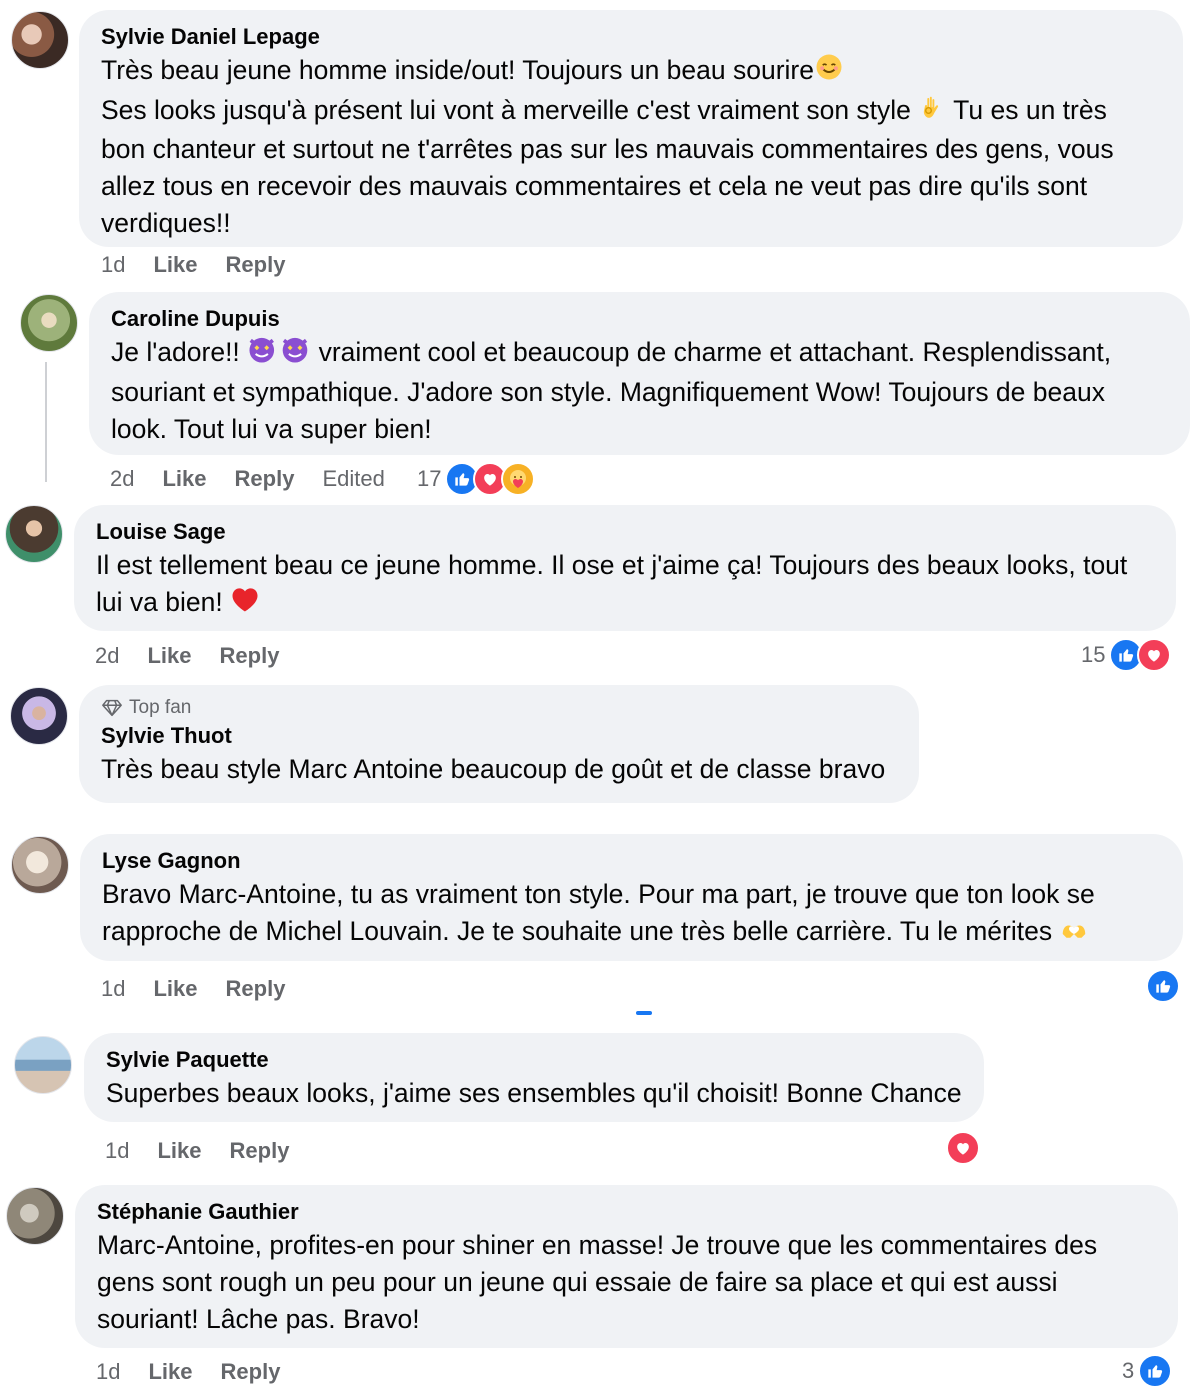 Image resolution: width=1200 pixels, height=1395 pixels. I want to click on top-fan-badge: Top fan, so click(499, 708).